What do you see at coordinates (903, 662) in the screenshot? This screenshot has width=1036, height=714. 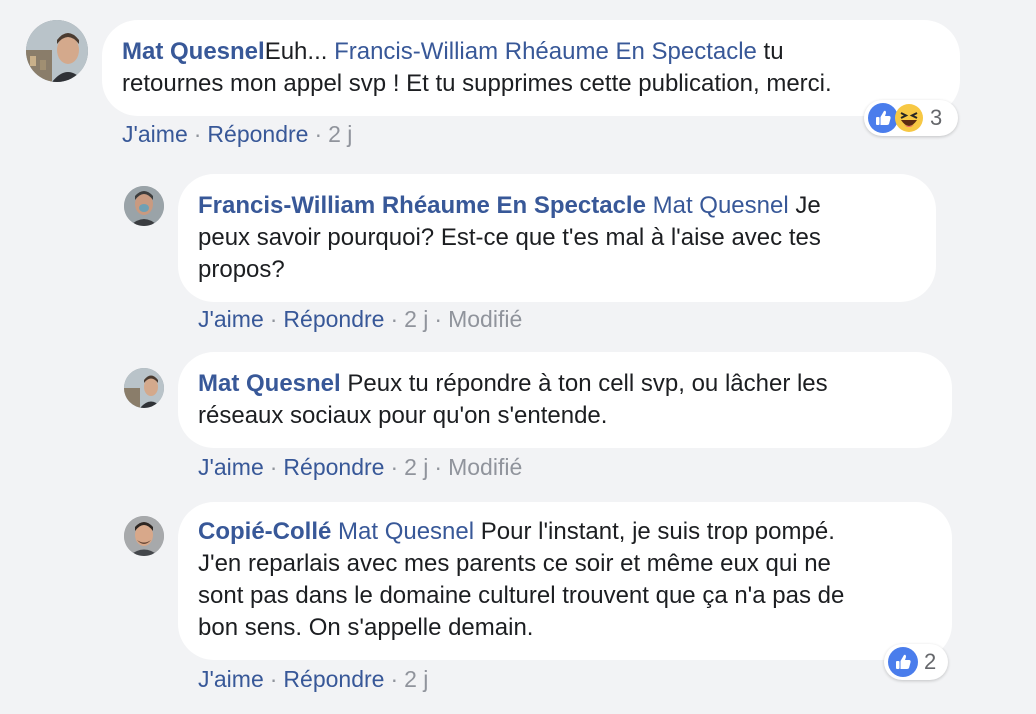 I see `like-icon` at bounding box center [903, 662].